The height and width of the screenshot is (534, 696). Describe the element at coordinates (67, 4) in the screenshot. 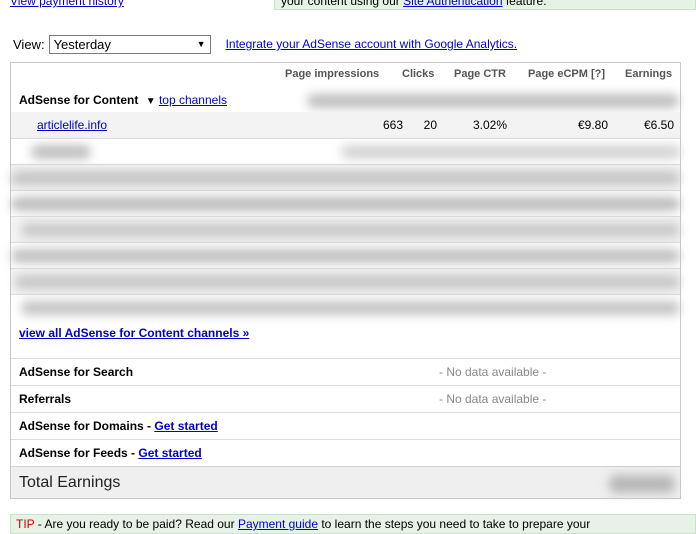

I see `view-payment-history-link: View payment history` at that location.